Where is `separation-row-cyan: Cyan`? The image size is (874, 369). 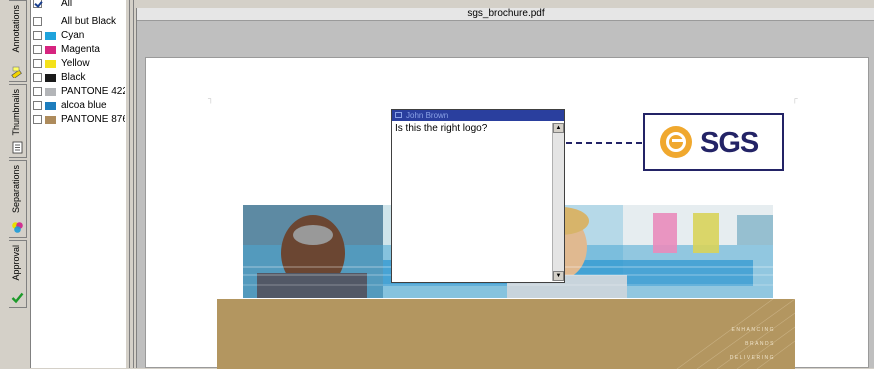
separation-row-cyan: Cyan is located at coordinates (58, 35).